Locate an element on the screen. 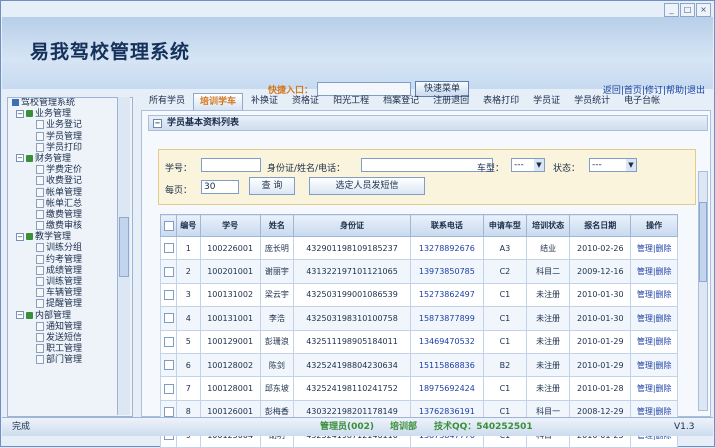 The image size is (715, 448). tab-4: 阳光工程 is located at coordinates (351, 101).